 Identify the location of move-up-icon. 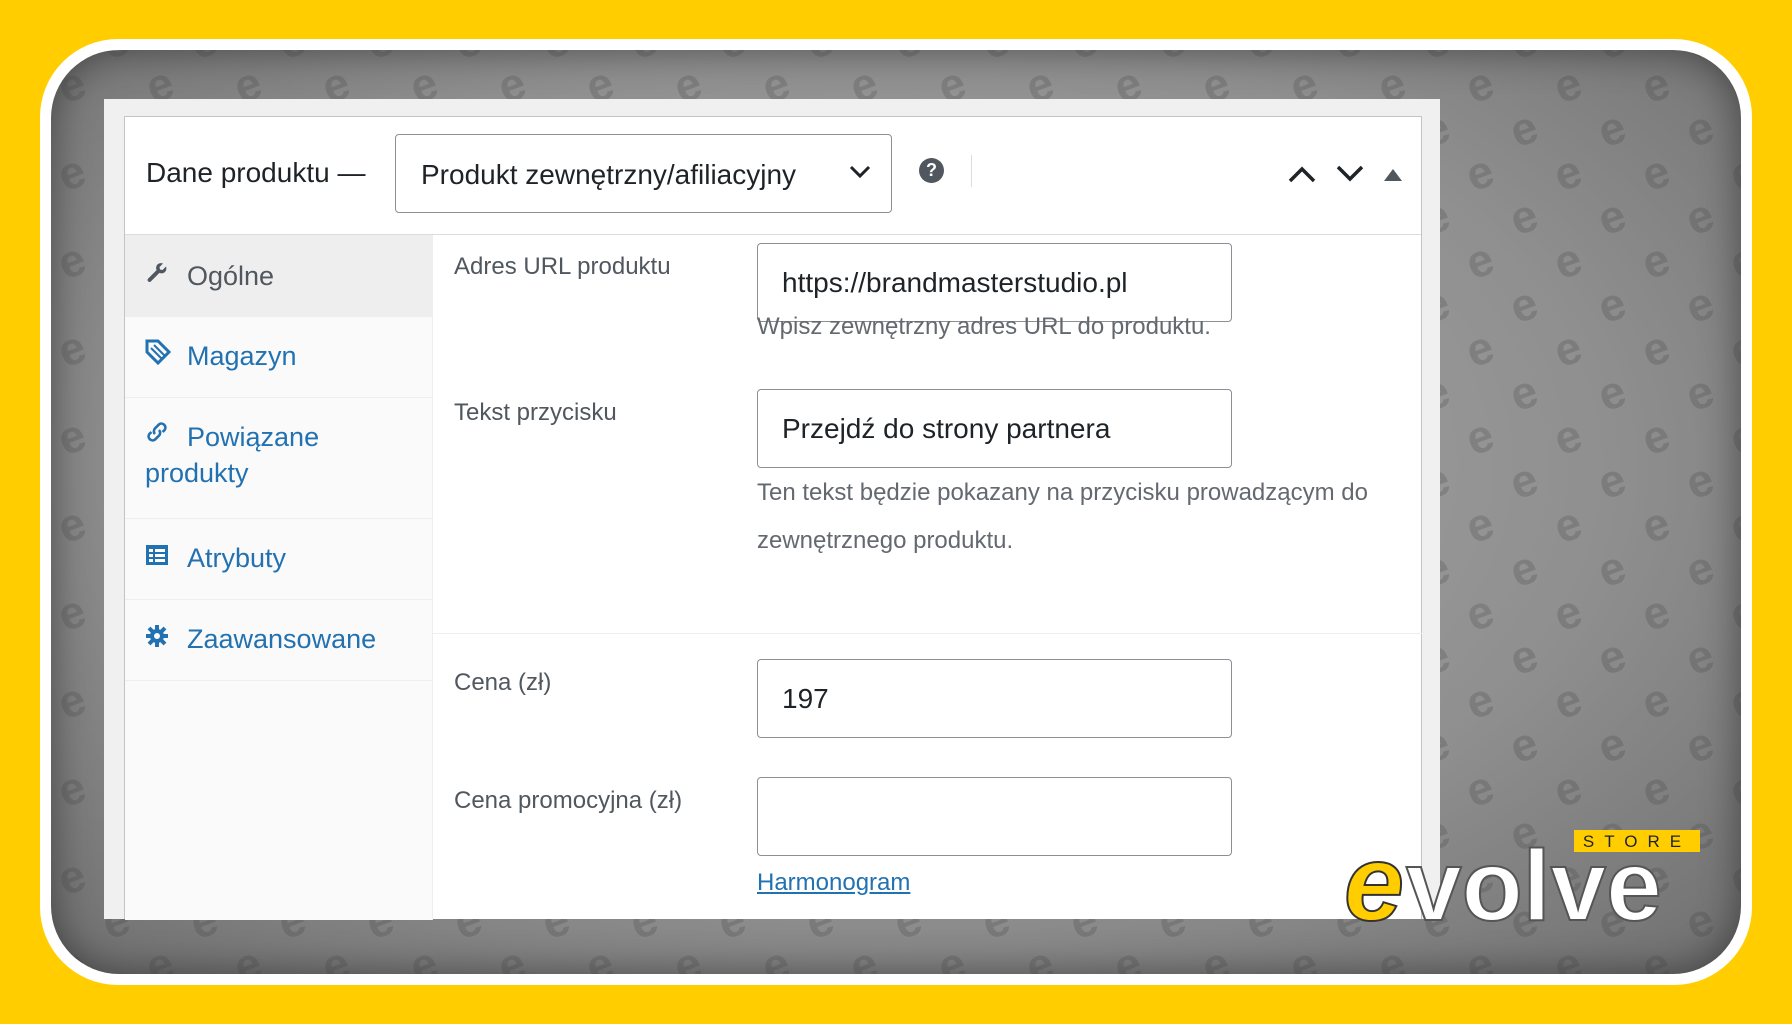
(1302, 174).